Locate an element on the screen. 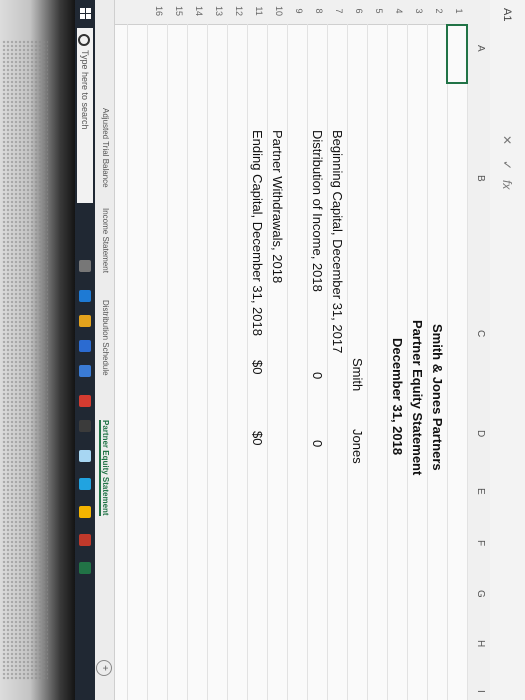  excel-icon is located at coordinates (85, 568).